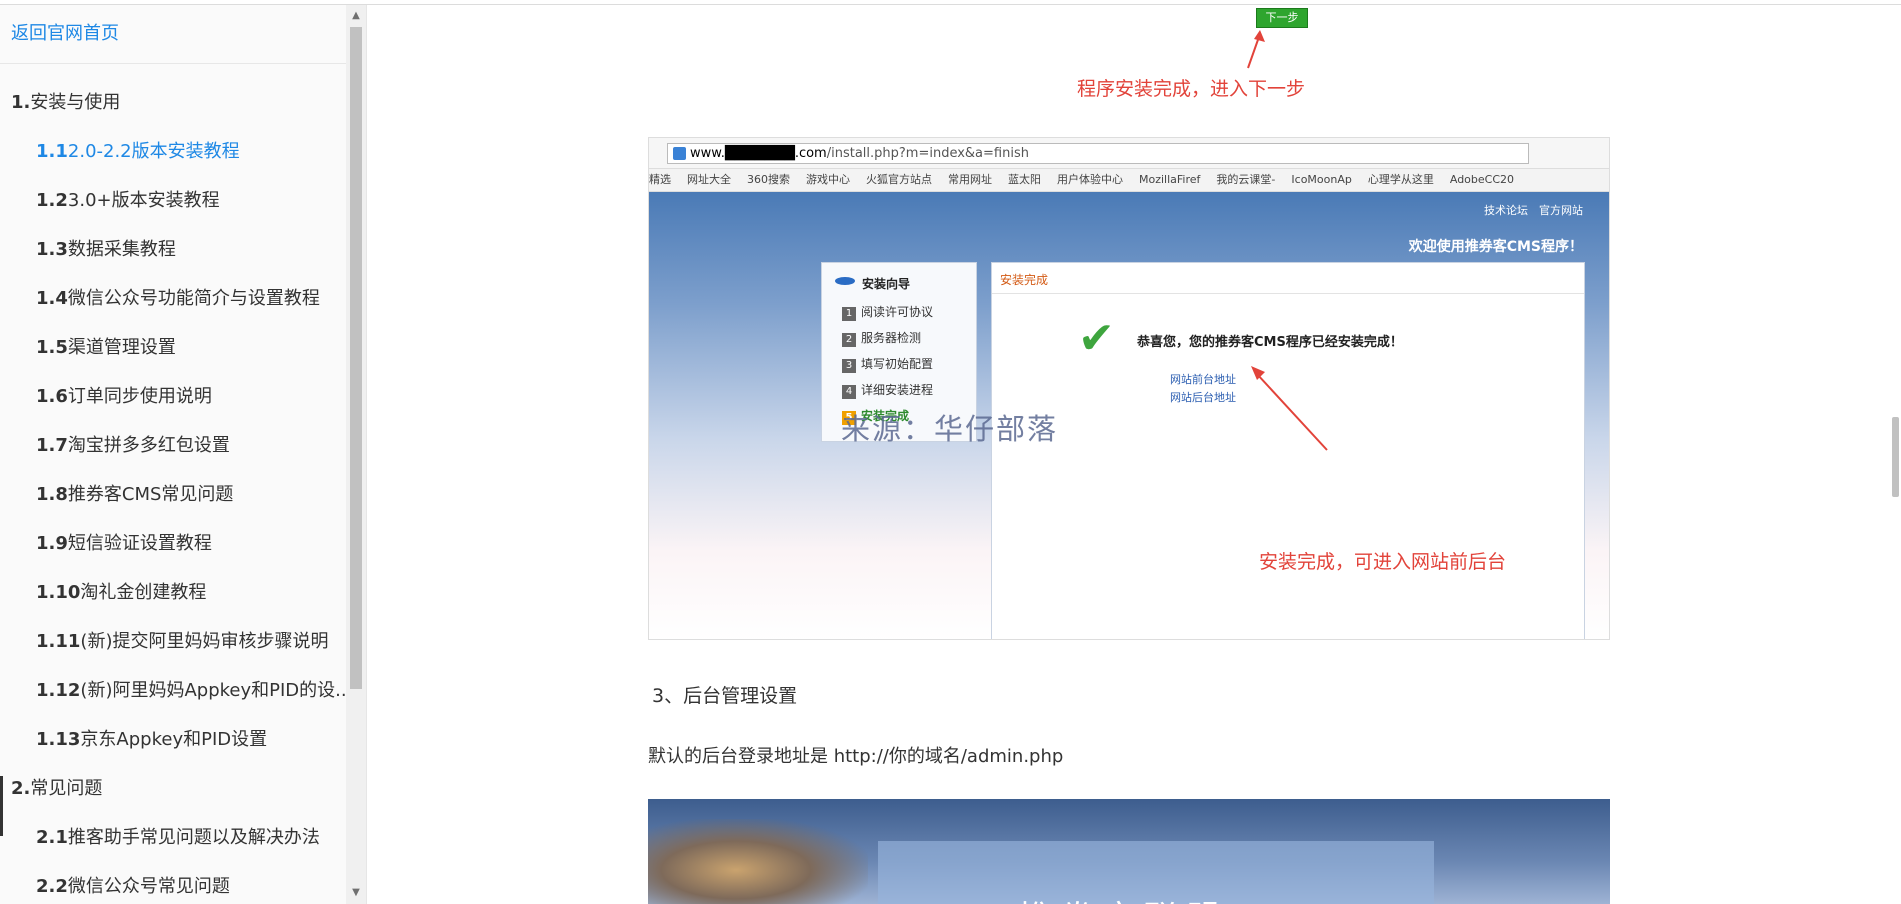 The image size is (1901, 904). What do you see at coordinates (66, 788) in the screenshot?
I see `sidebar-item-label: 常见问题` at bounding box center [66, 788].